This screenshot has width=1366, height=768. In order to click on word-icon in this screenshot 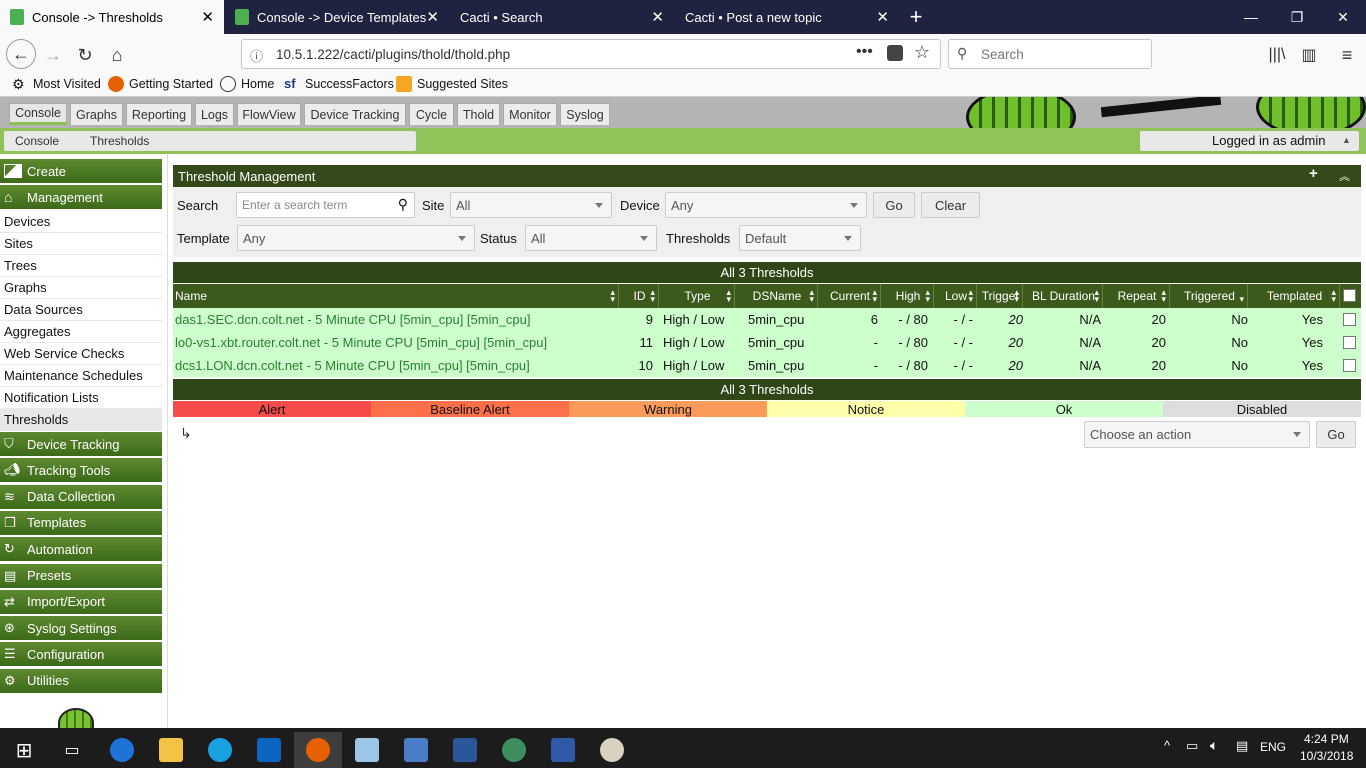, I will do `click(465, 750)`.